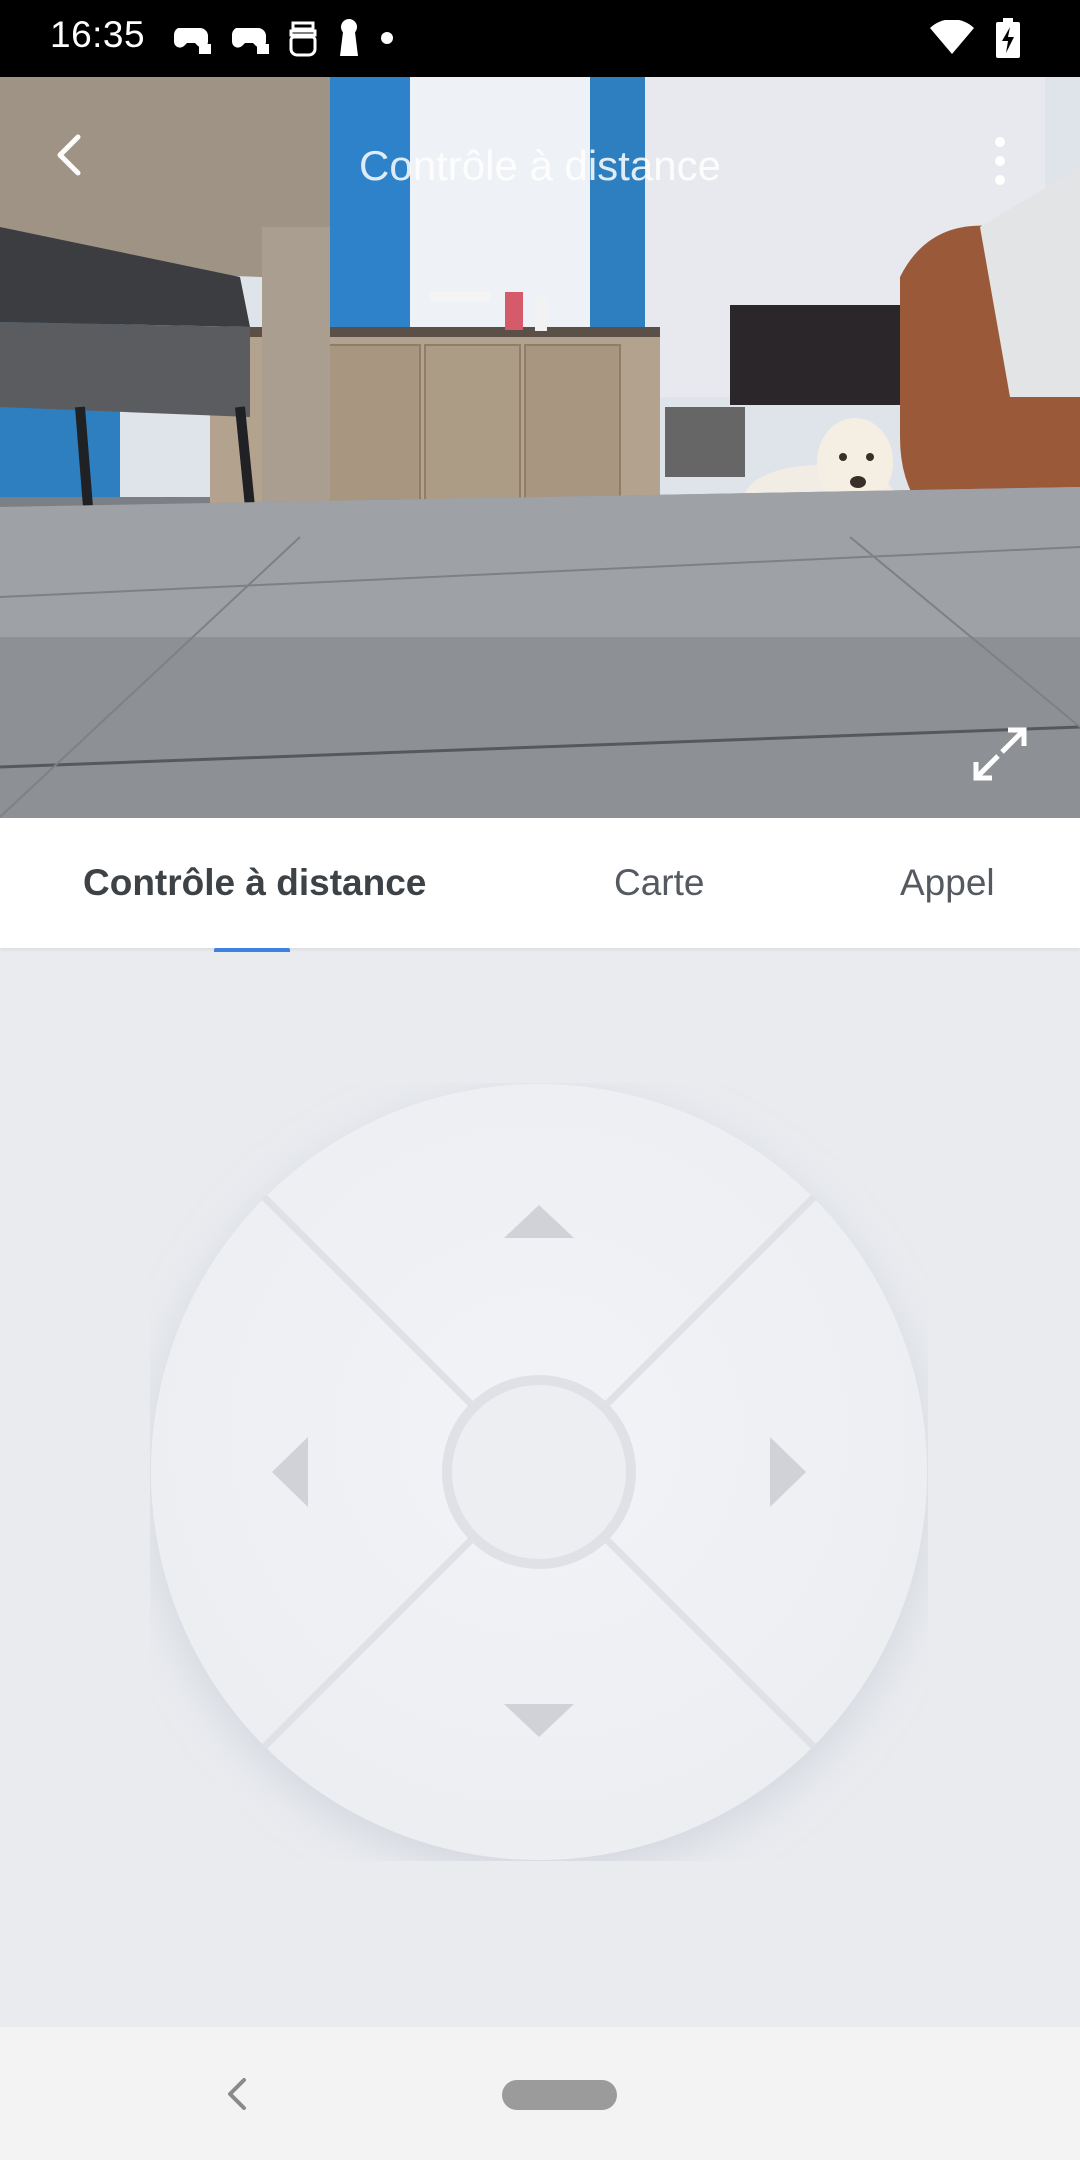 Image resolution: width=1080 pixels, height=2160 pixels. What do you see at coordinates (975, 38) in the screenshot?
I see `system-icons` at bounding box center [975, 38].